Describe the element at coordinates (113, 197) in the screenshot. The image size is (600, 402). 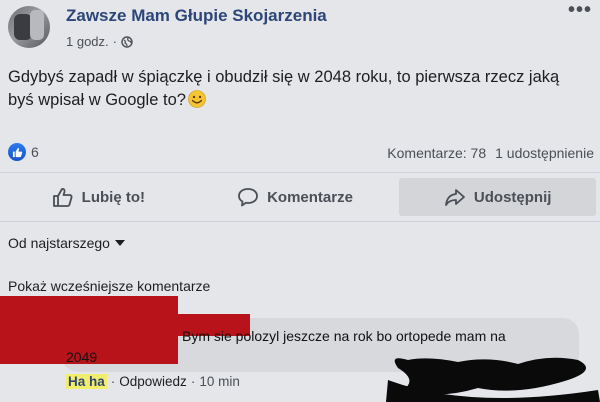
I see `like-button-label: Lubię to!` at that location.